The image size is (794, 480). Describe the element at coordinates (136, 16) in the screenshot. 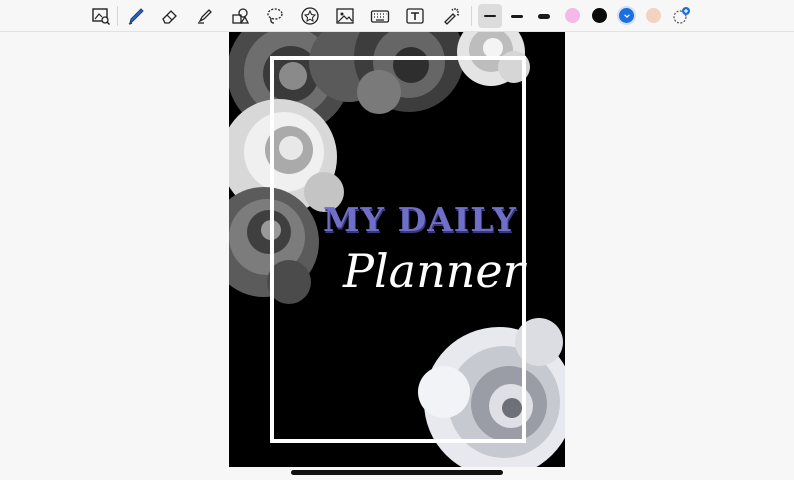

I see `pen-icon` at that location.